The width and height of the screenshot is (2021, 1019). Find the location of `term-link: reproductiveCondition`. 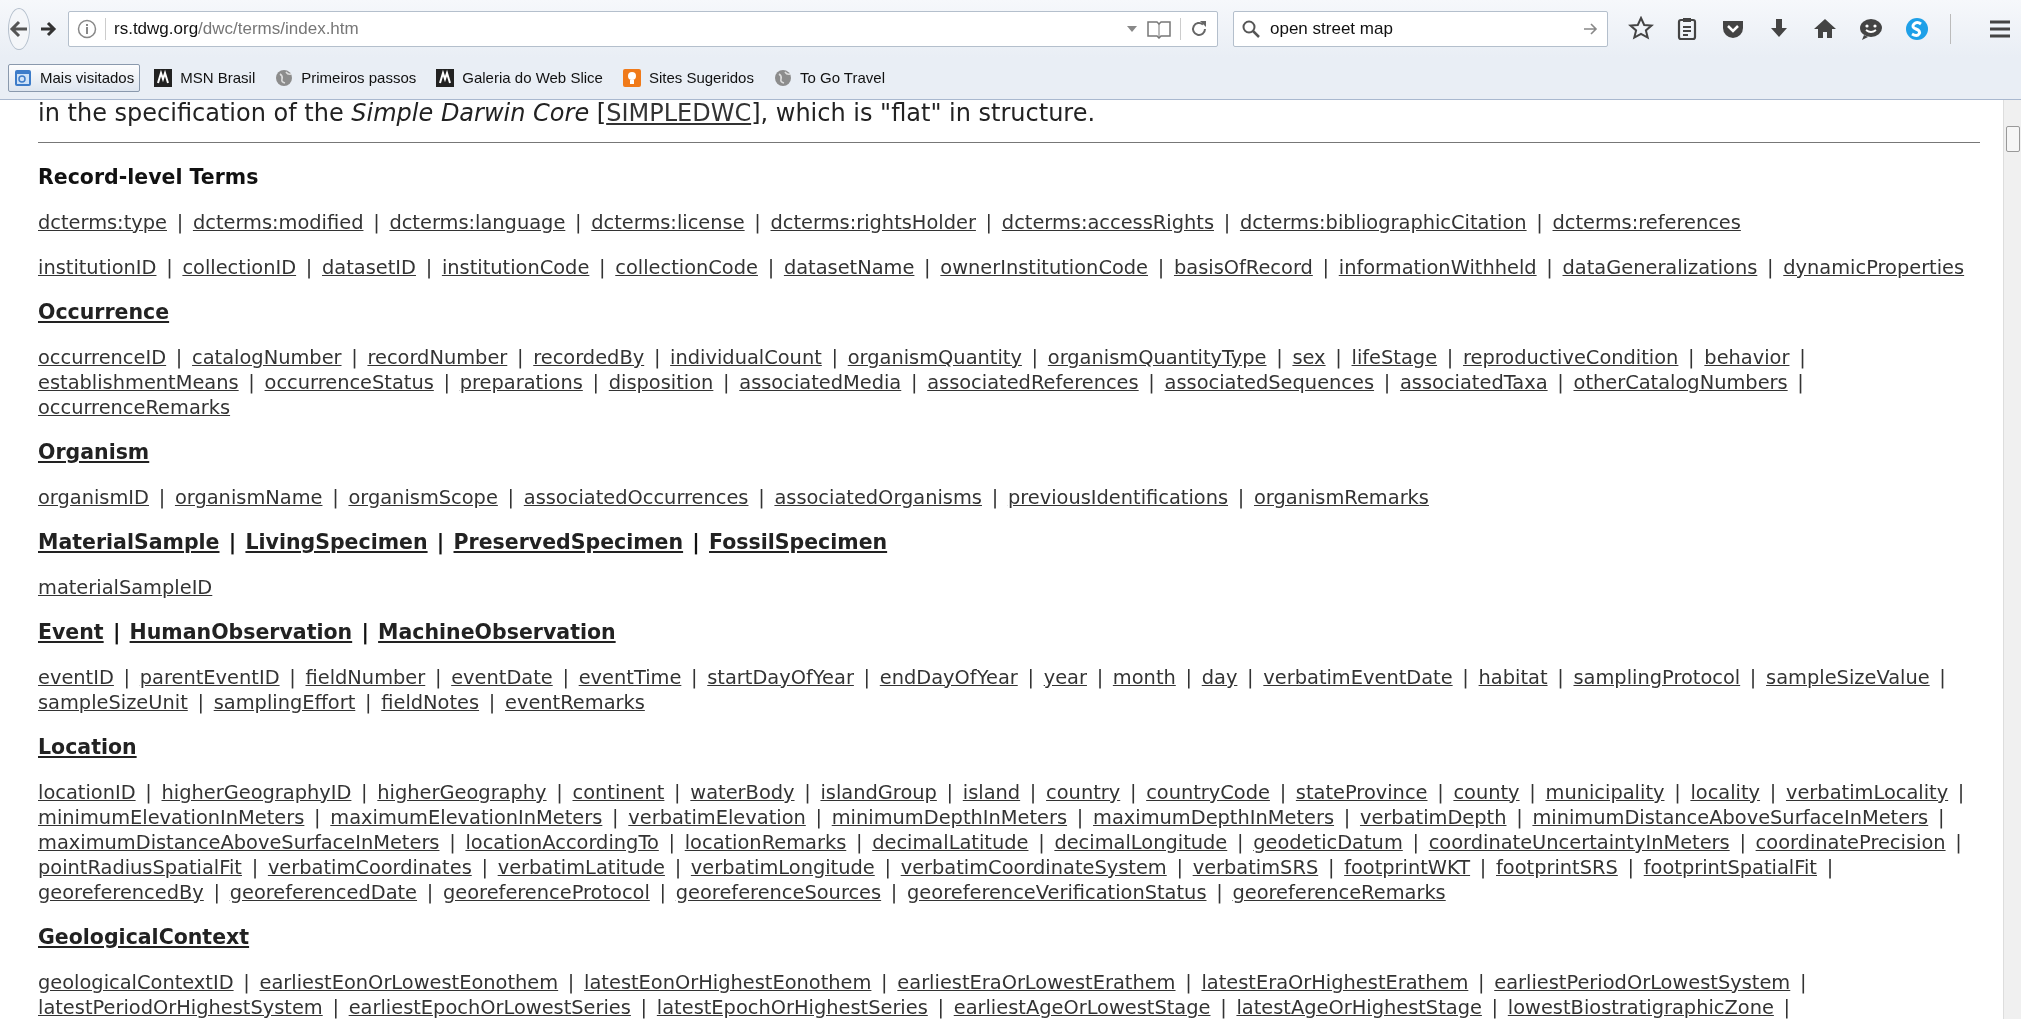

term-link: reproductiveCondition is located at coordinates (1571, 357).